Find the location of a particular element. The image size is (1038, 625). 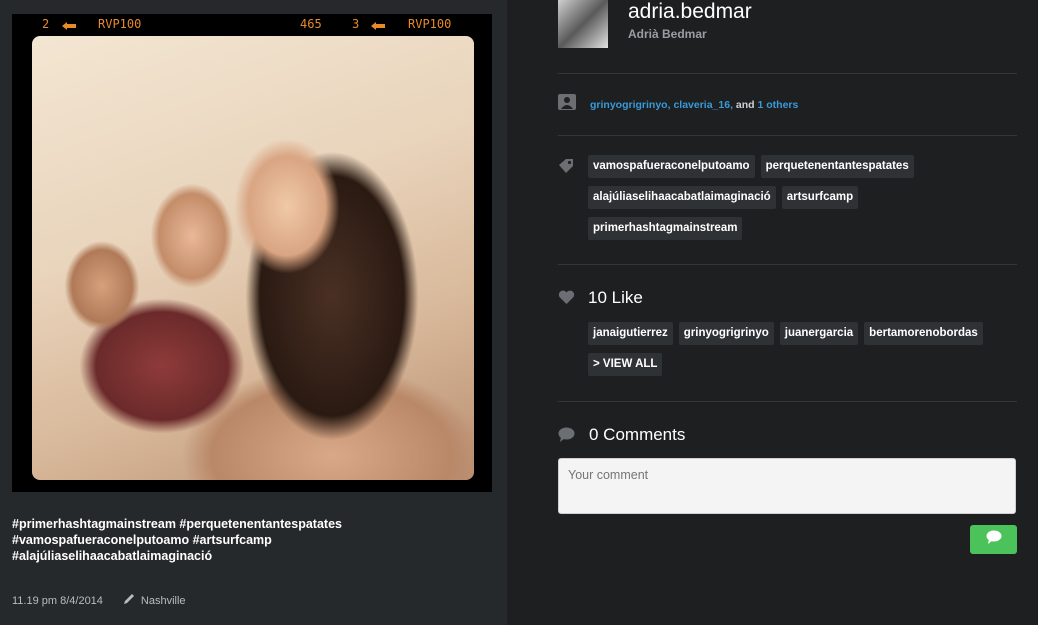

caption-line: #vamospafueraconelputoamo #artsurfcamp is located at coordinates (142, 540).